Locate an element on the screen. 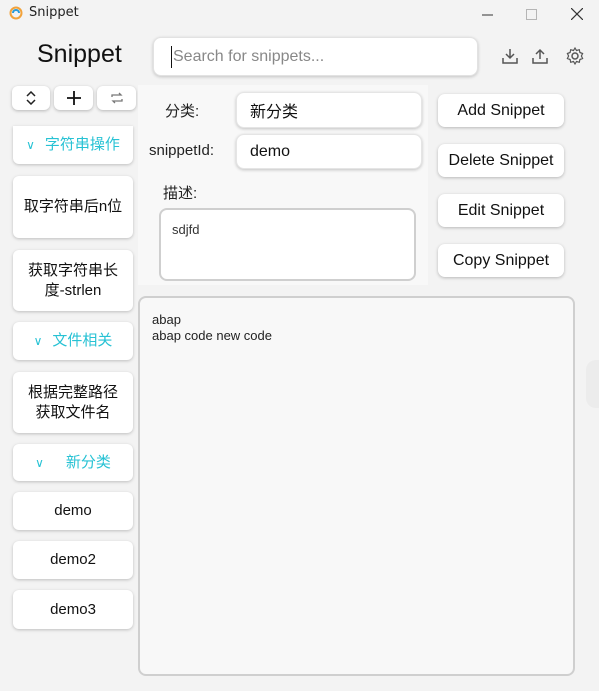 The image size is (599, 691). snippet-id-label: snippetId: is located at coordinates (182, 150).